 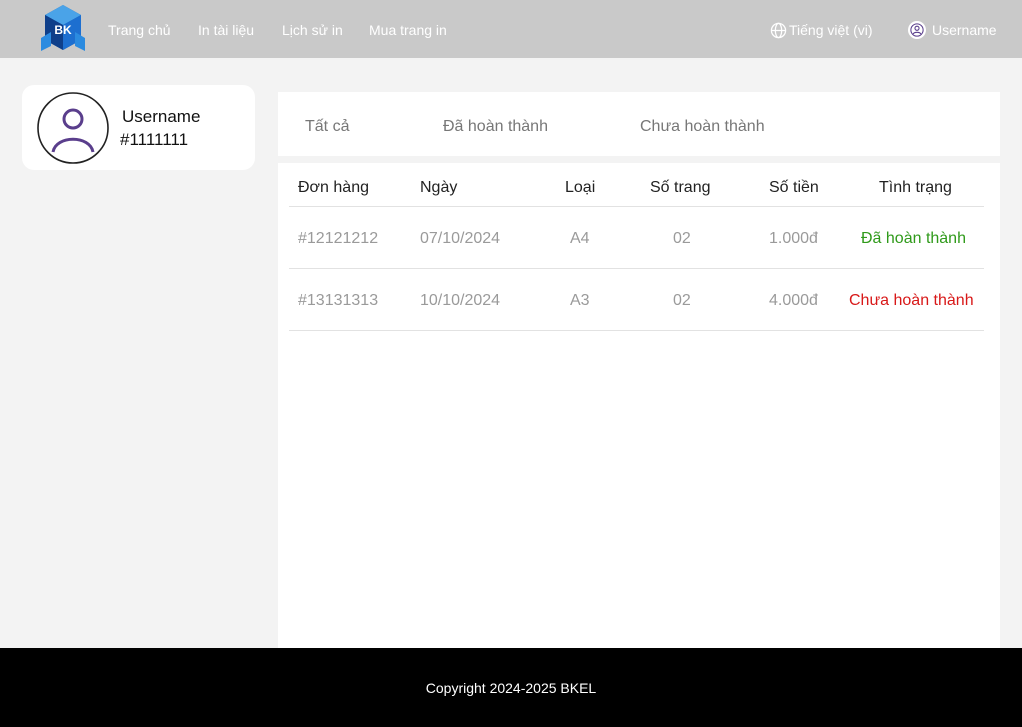 I want to click on filter-tabs: Tất cả Đã hoàn thành Chưa hoàn thành, so click(x=639, y=124).